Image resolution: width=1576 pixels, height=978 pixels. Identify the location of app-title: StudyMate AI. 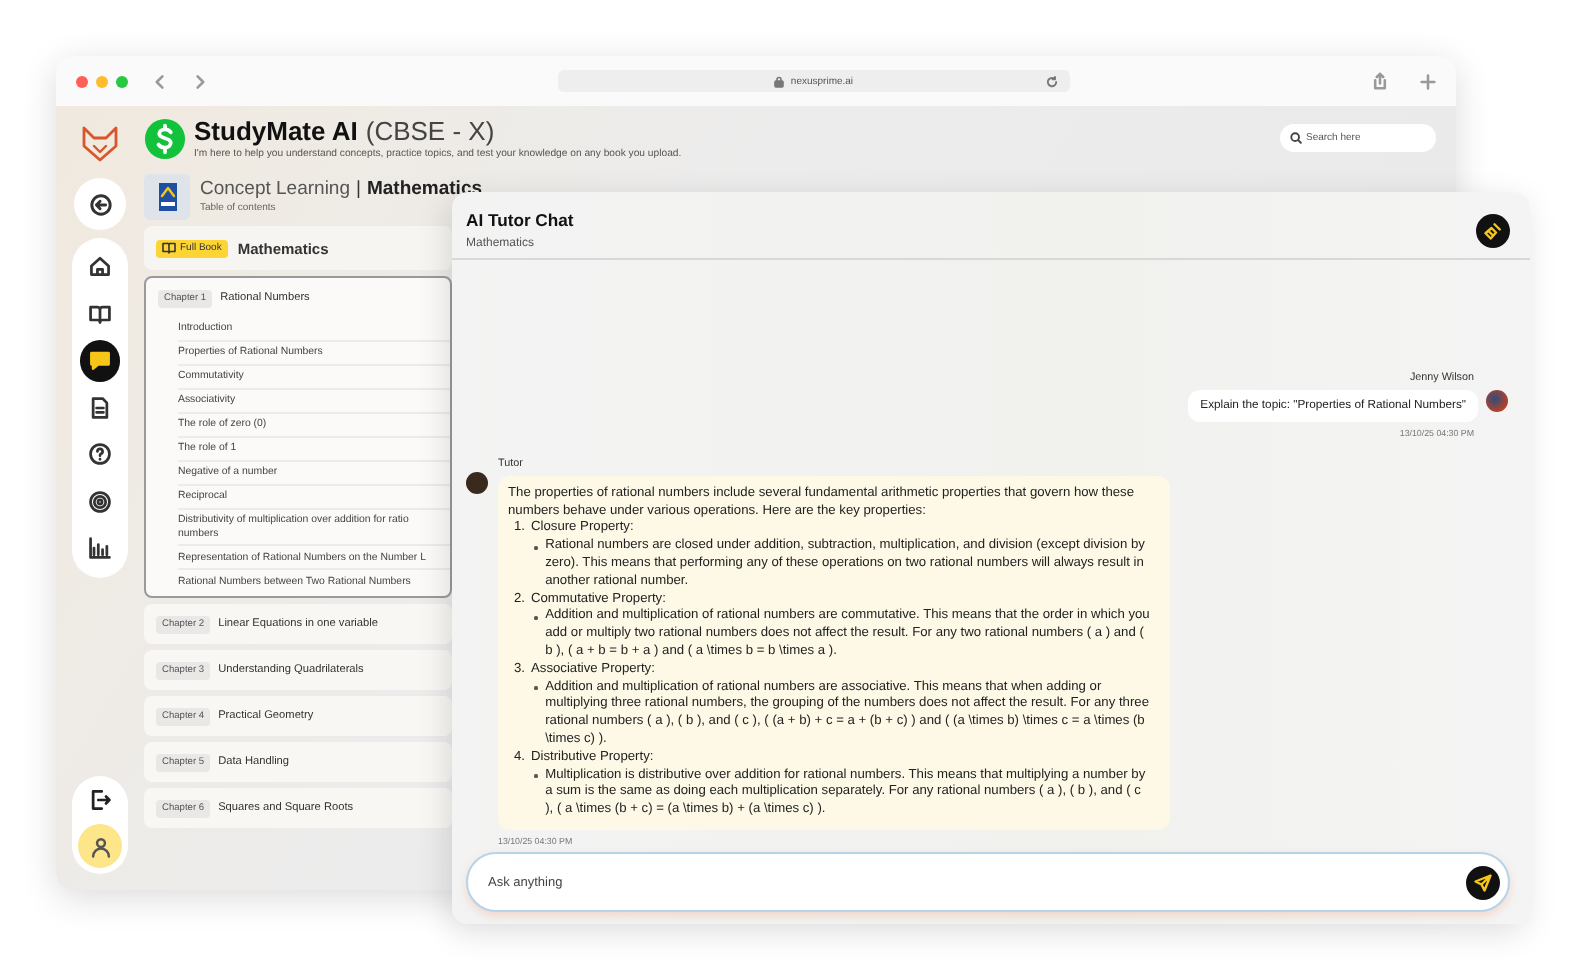
(276, 131).